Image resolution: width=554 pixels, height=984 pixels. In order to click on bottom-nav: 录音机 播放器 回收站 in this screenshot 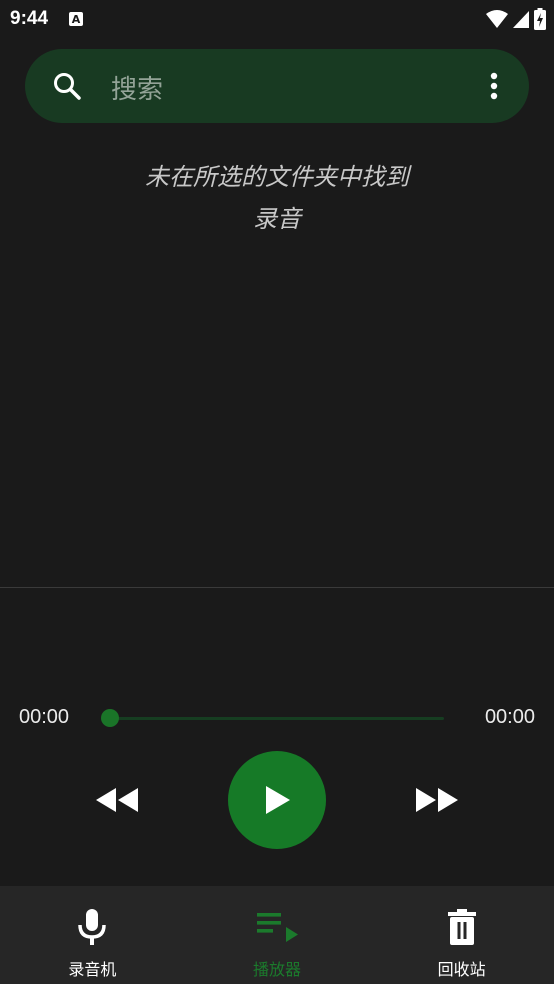, I will do `click(277, 935)`.